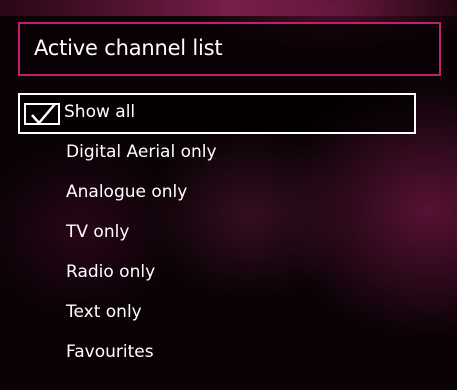 The image size is (457, 390). Describe the element at coordinates (229, 49) in the screenshot. I see `menu-title-bar: Active channel list` at that location.